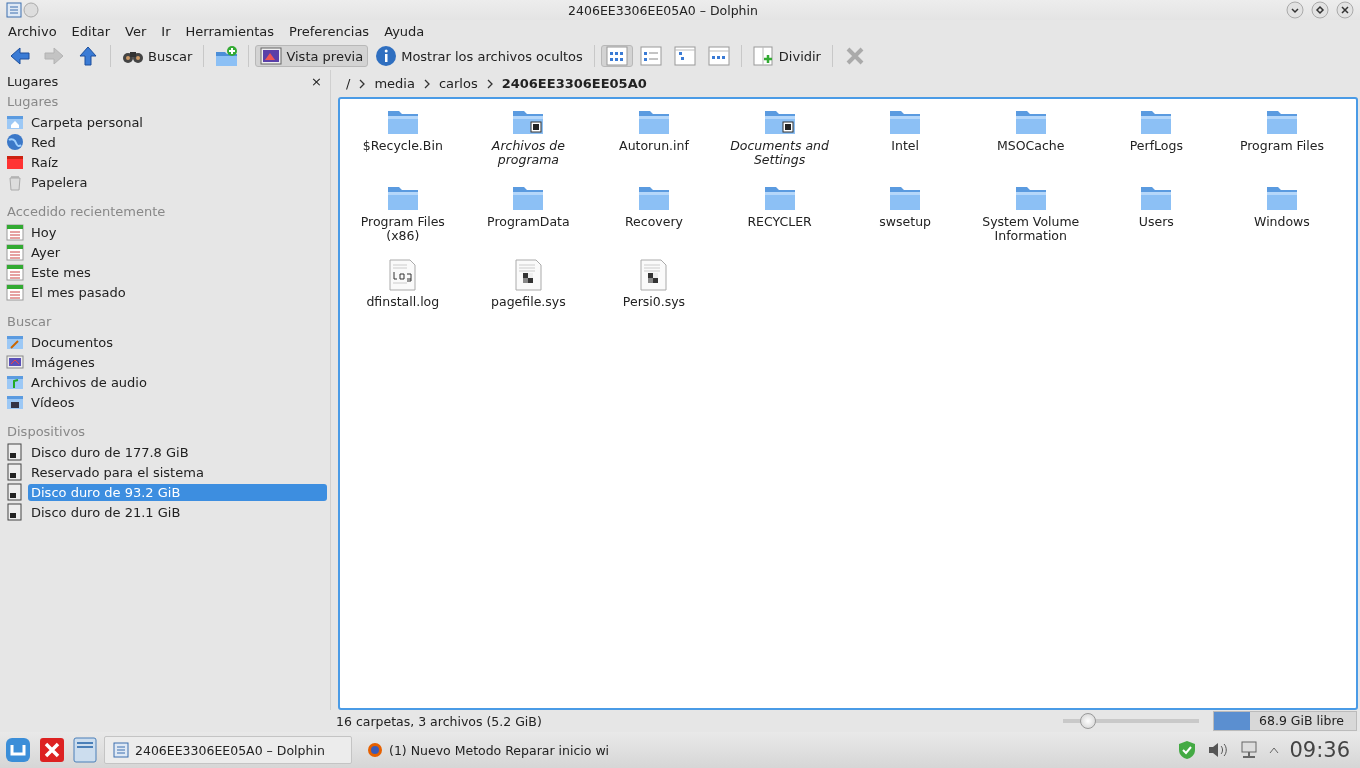 Image resolution: width=1360 pixels, height=768 pixels. I want to click on place-item: Carpeta personal, so click(177, 122).